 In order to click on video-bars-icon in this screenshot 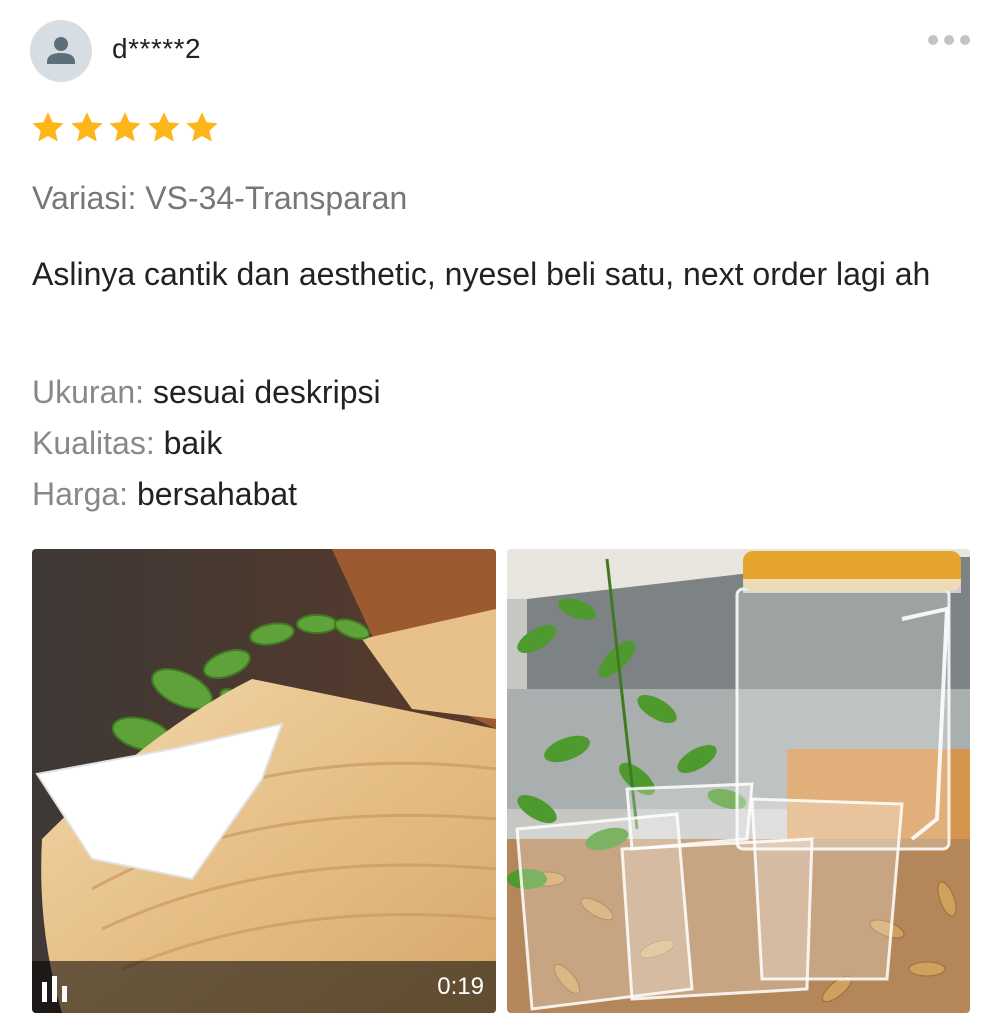, I will do `click(54, 989)`.